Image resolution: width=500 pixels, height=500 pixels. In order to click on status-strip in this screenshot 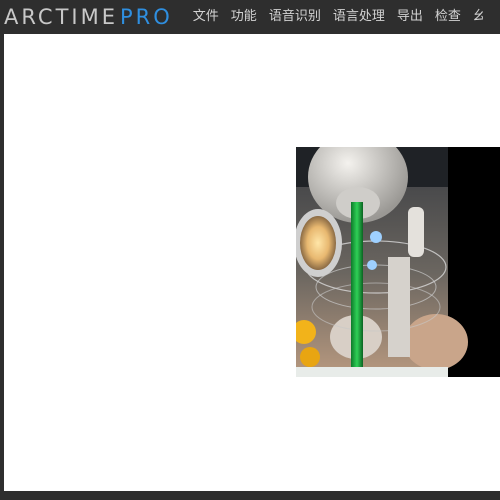, I will do `click(250, 495)`.